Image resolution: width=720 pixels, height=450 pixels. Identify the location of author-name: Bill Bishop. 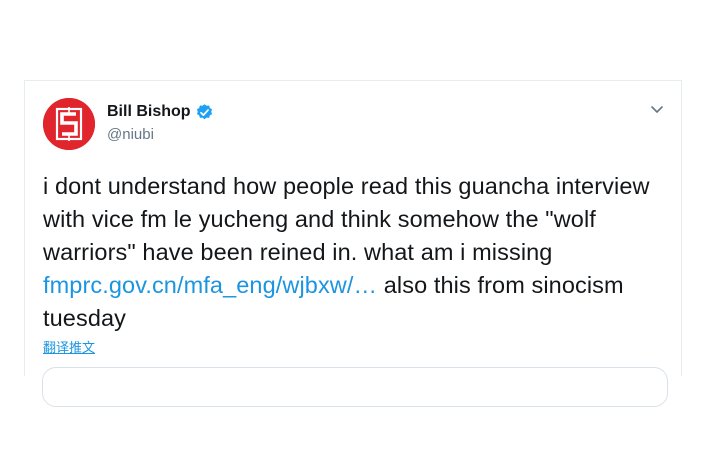
(160, 112).